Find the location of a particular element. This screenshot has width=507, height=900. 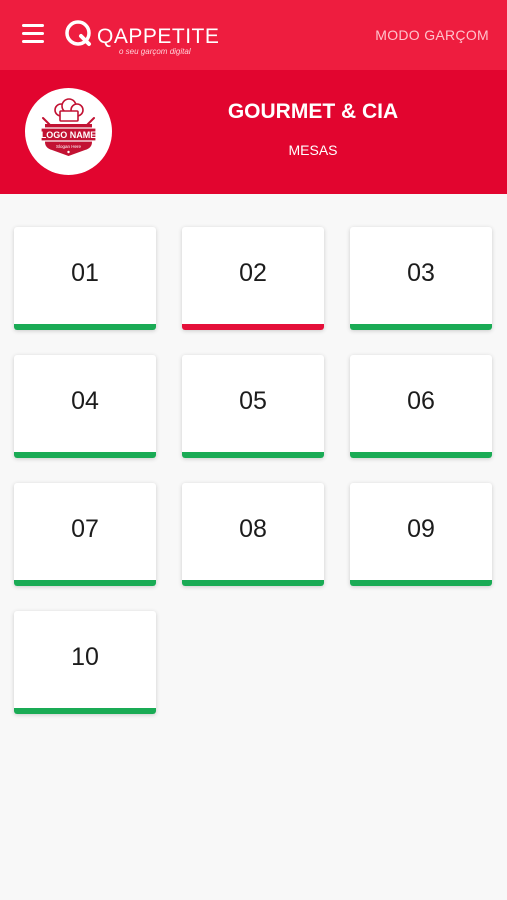

table-card: 02 is located at coordinates (253, 278).